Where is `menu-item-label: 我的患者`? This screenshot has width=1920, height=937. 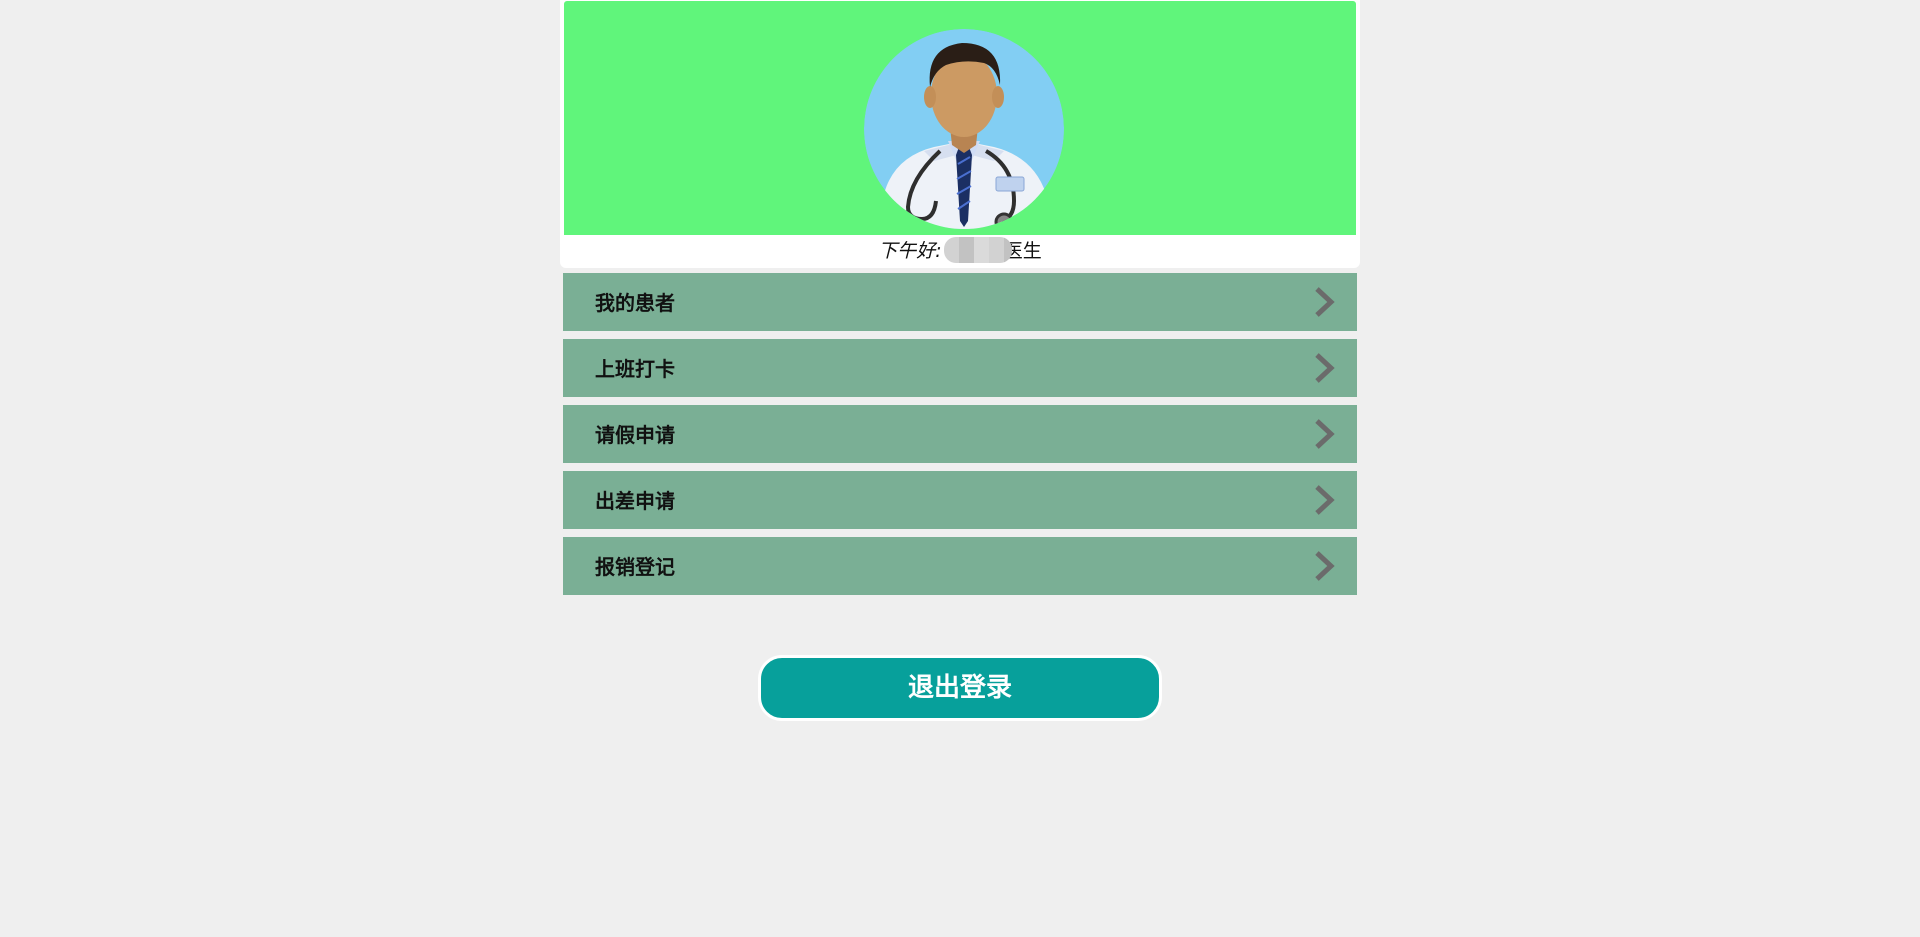 menu-item-label: 我的患者 is located at coordinates (635, 303).